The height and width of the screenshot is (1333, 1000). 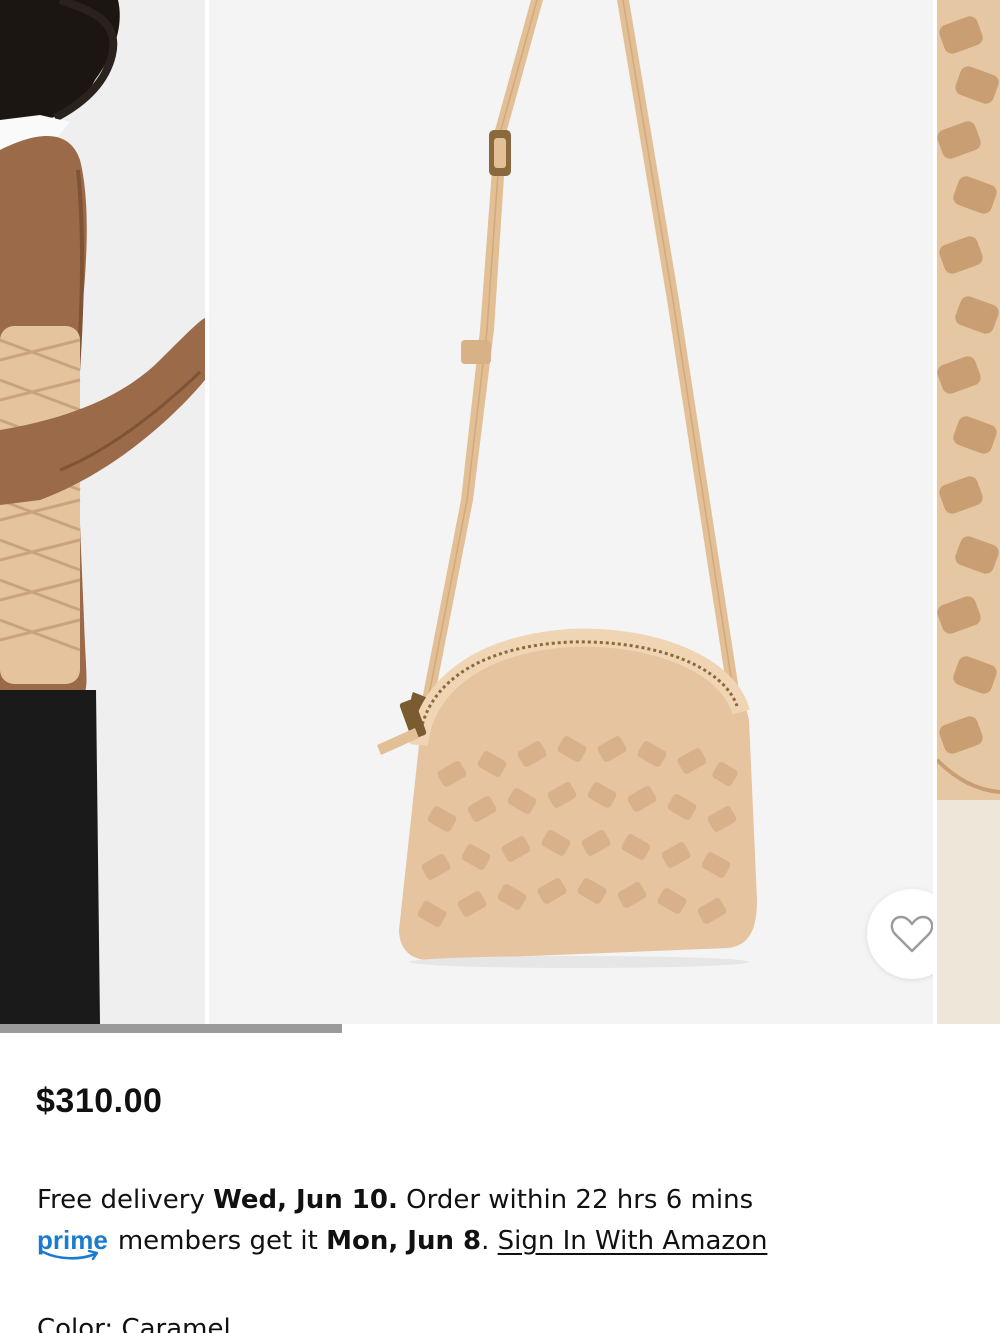 I want to click on delivery-date: Wed, Jun 10., so click(x=305, y=1200).